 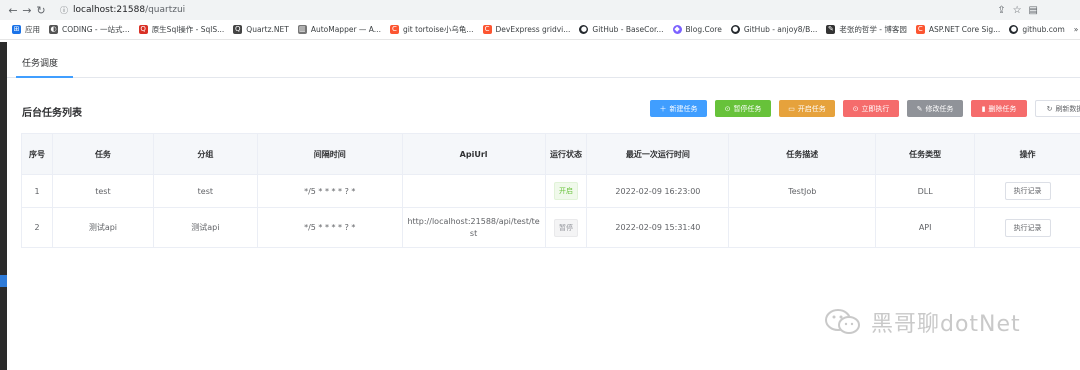 I want to click on new-task-button: ＋新建任务, so click(x=678, y=108).